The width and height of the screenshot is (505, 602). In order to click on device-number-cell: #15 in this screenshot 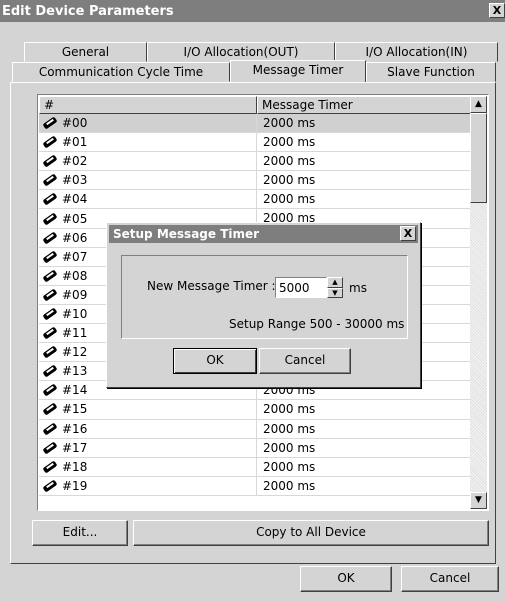, I will do `click(148, 409)`.